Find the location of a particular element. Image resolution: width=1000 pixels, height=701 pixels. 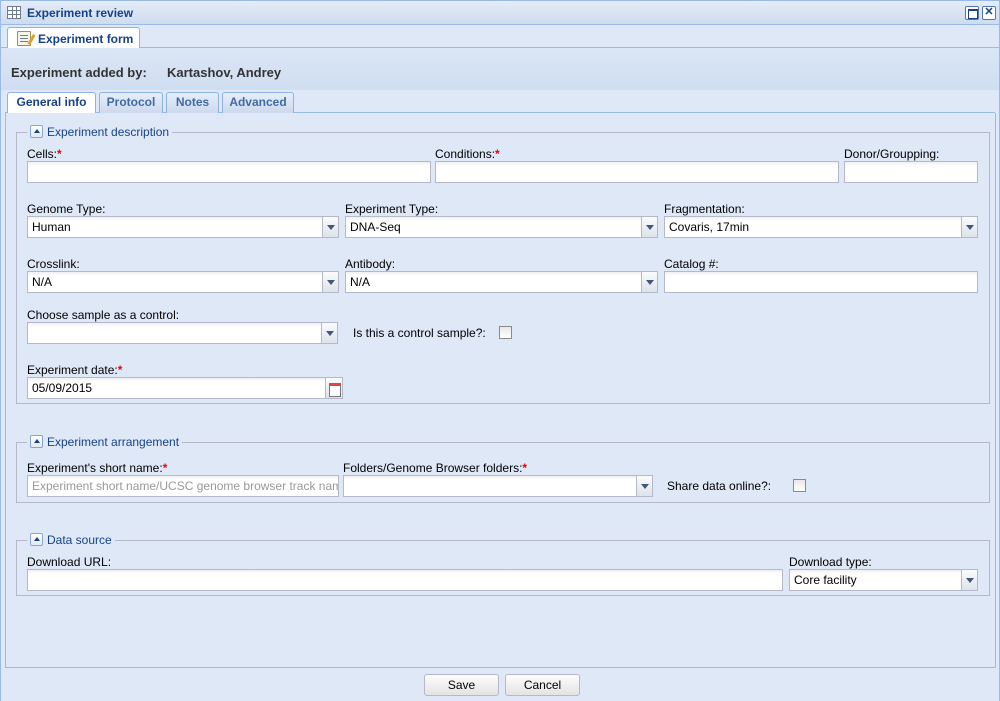

legend-text: Data source is located at coordinates (79, 540).